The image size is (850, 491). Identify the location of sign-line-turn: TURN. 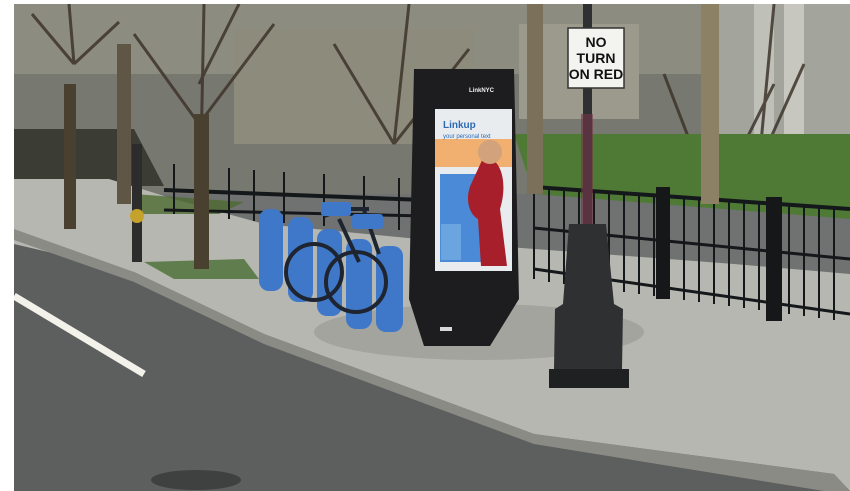
(596, 58).